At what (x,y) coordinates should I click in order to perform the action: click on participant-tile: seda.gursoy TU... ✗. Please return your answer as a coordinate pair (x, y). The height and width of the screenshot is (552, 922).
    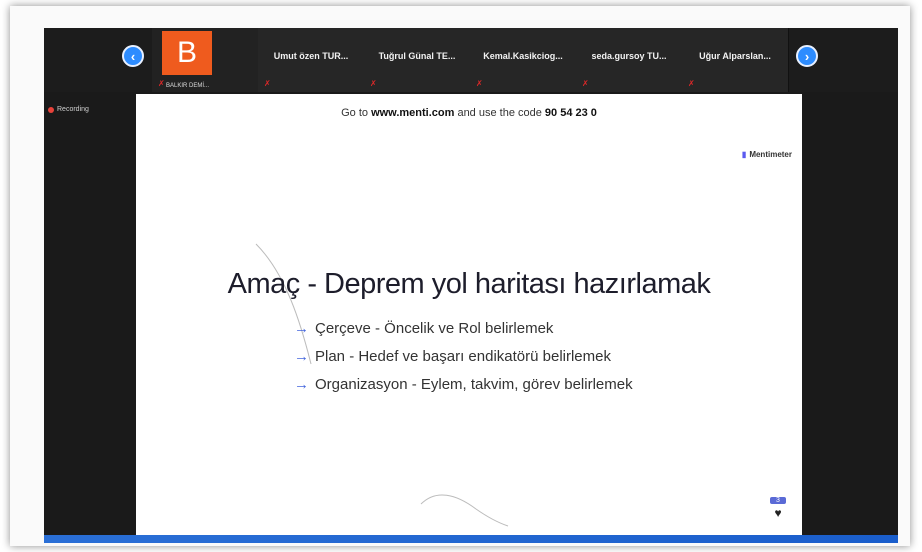
    Looking at the image, I should click on (629, 60).